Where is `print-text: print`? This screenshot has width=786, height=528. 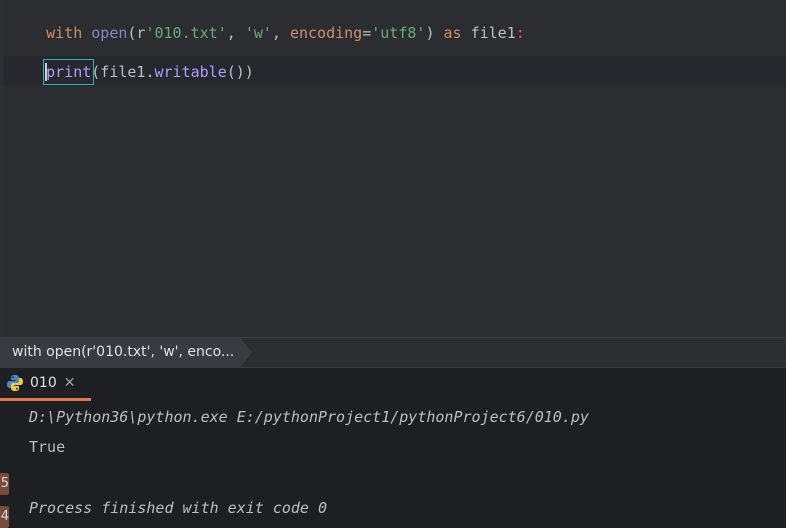 print-text: print is located at coordinates (69, 72).